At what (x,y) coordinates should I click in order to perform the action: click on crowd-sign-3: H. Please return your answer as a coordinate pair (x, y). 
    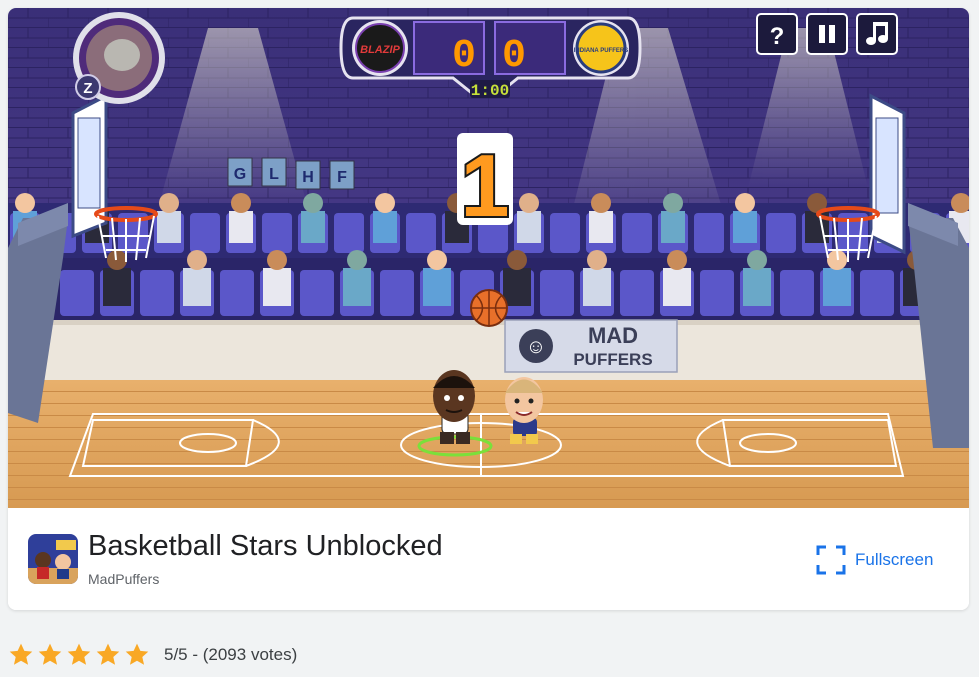
    Looking at the image, I should click on (308, 177).